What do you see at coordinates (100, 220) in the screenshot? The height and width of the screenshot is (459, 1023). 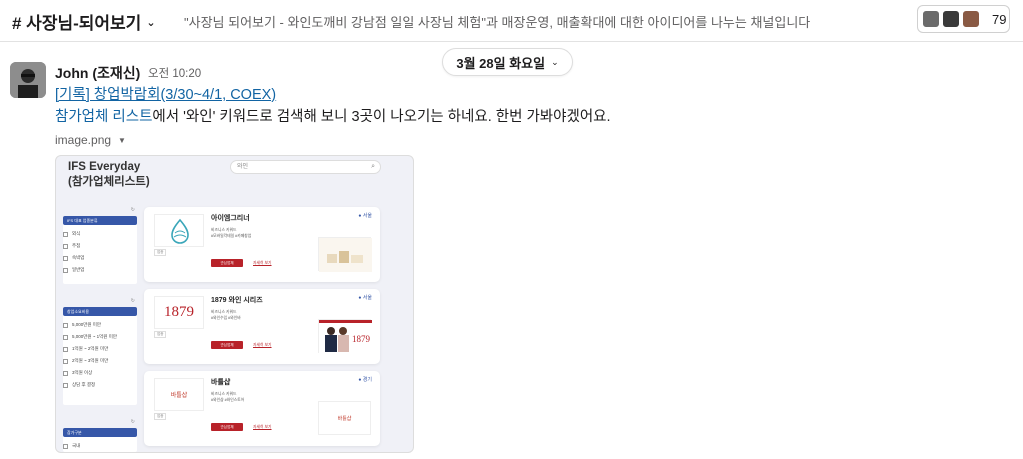 I see `filter-head: IFS 대표 업종분류` at bounding box center [100, 220].